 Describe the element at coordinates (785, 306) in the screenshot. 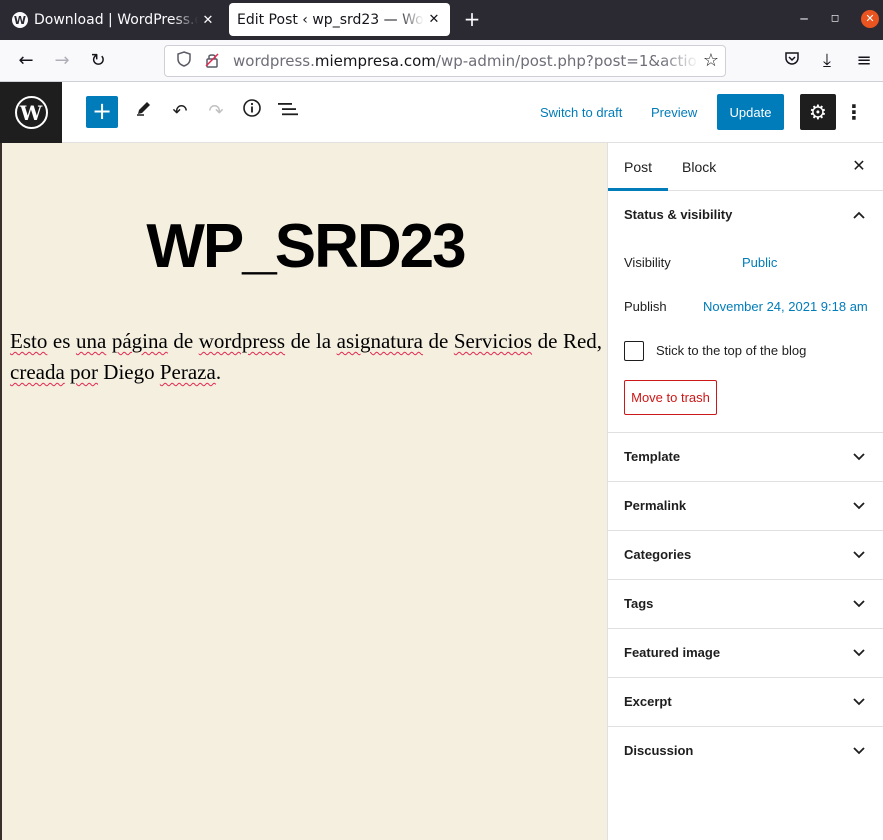

I see `publish-date-button: November 24, 2021 9:18 am` at that location.